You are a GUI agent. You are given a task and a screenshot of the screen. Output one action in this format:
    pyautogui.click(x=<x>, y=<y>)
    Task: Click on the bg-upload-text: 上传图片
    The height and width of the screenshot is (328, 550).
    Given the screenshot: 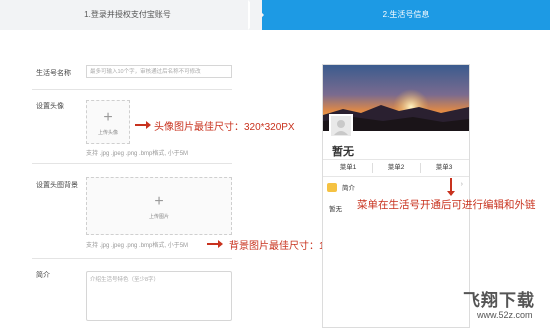 What is the action you would take?
    pyautogui.click(x=158, y=217)
    